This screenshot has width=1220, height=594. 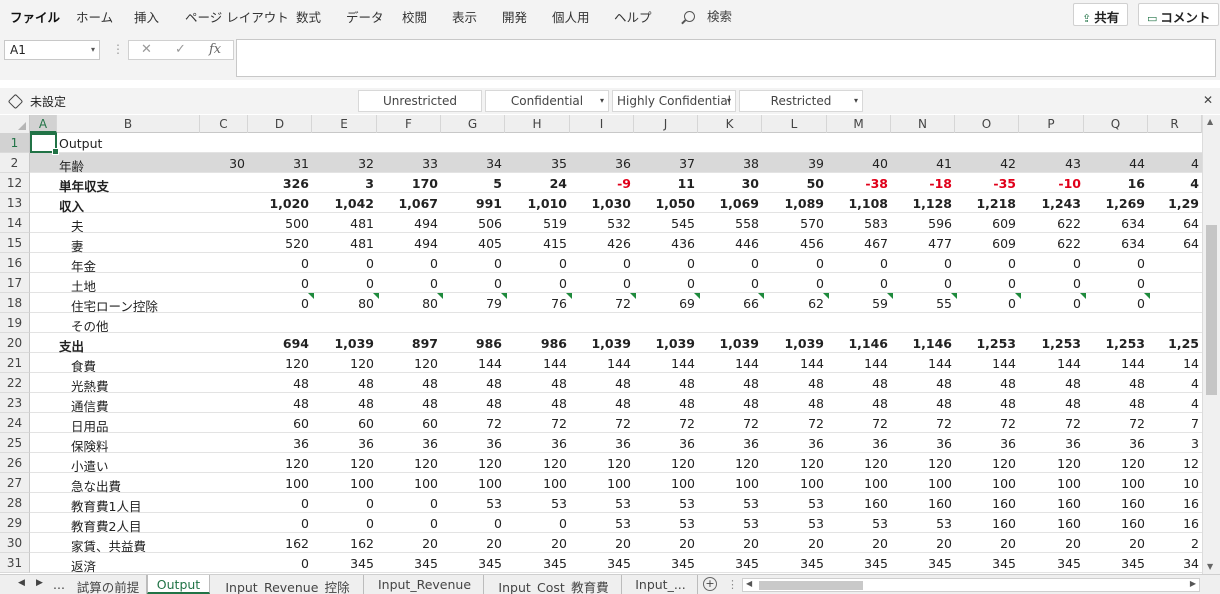 What do you see at coordinates (1175, 522) in the screenshot?
I see `table-cell: 16` at bounding box center [1175, 522].